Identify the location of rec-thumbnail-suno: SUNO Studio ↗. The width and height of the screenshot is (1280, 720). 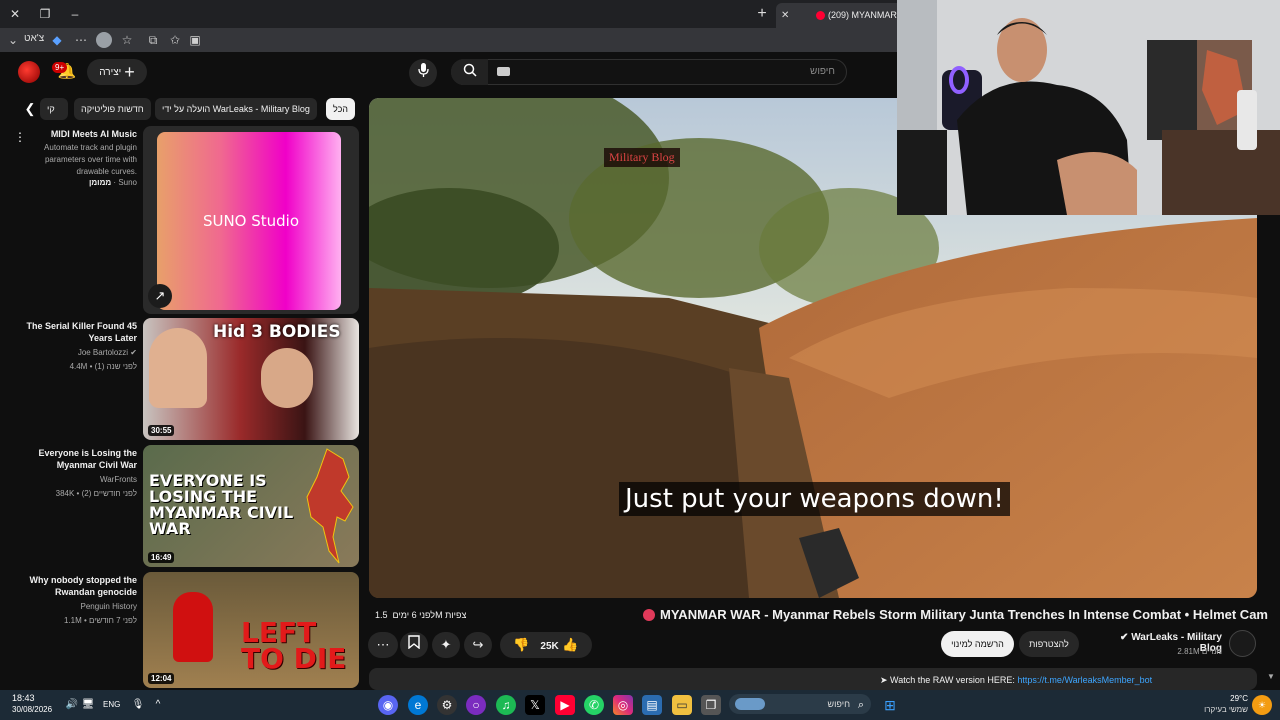
(251, 220).